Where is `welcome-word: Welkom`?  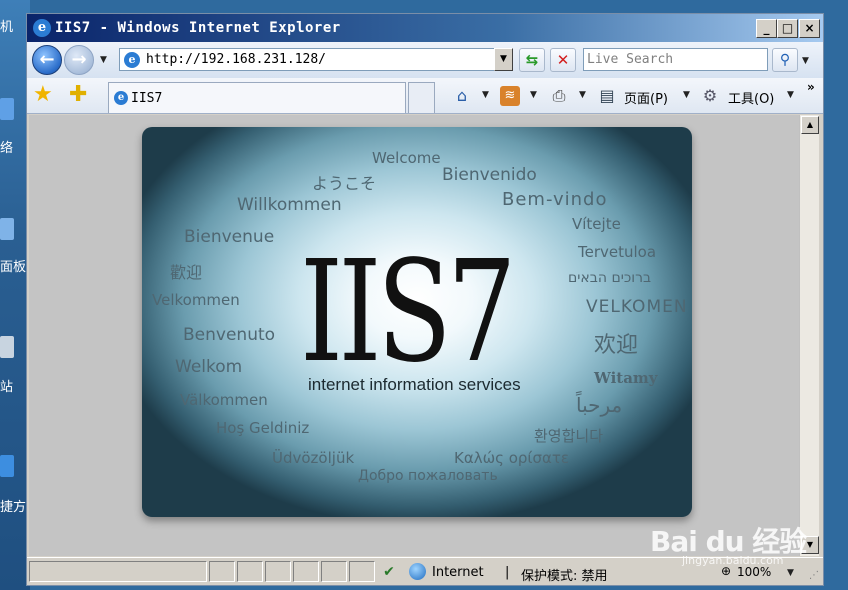
welcome-word: Welkom is located at coordinates (209, 367).